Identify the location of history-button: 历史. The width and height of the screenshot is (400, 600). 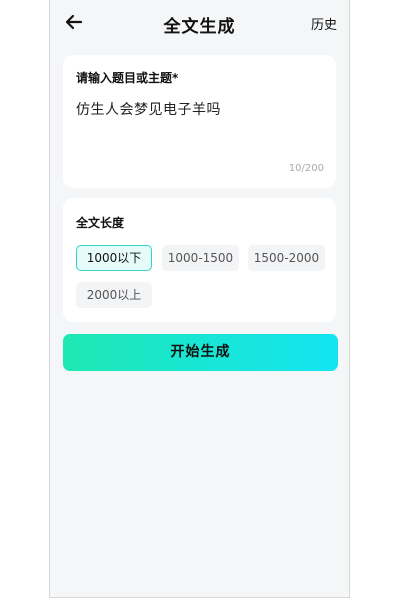
(324, 23).